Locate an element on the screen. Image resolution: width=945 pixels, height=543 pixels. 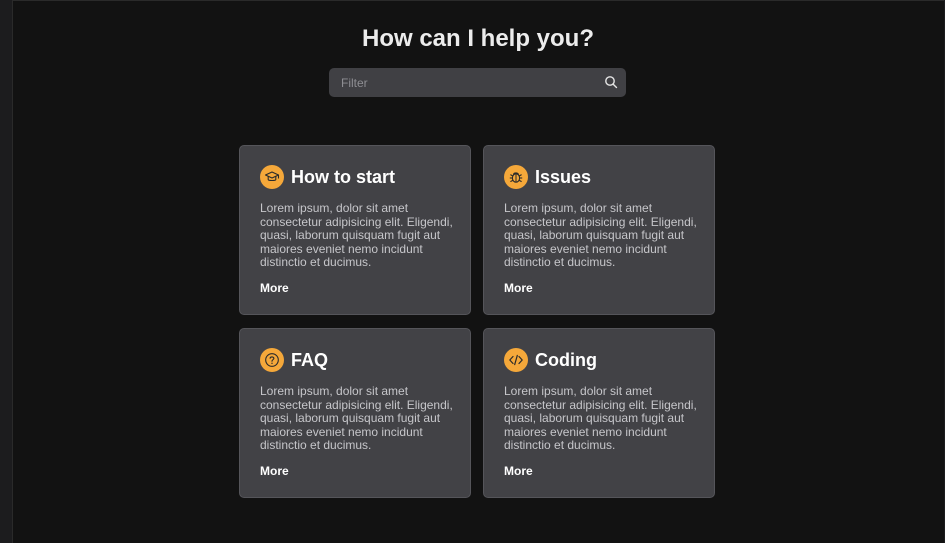
card-header: Coding is located at coordinates (550, 360).